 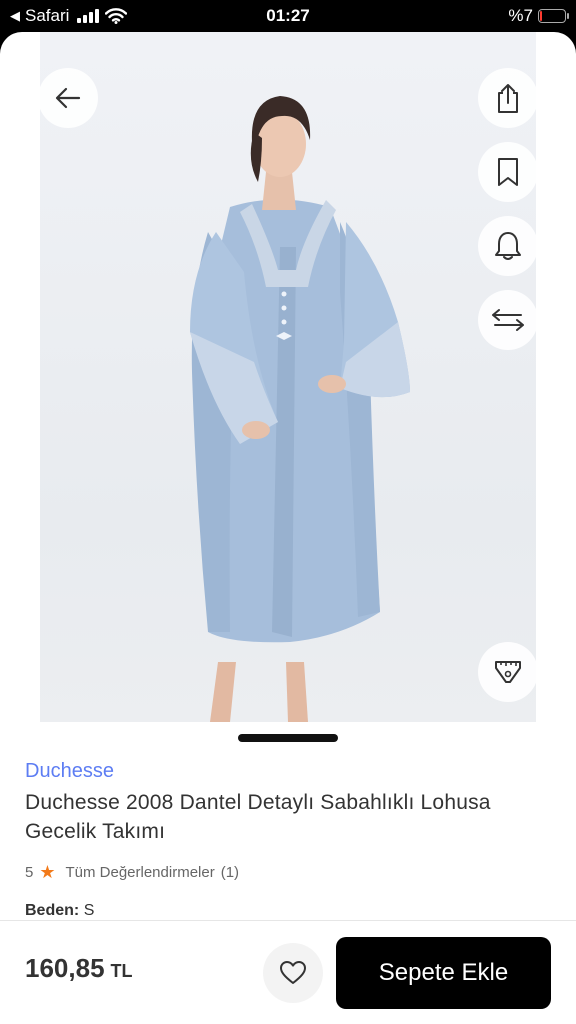 I want to click on status-bar: ◀ Safari 01:27 %7, so click(x=288, y=16).